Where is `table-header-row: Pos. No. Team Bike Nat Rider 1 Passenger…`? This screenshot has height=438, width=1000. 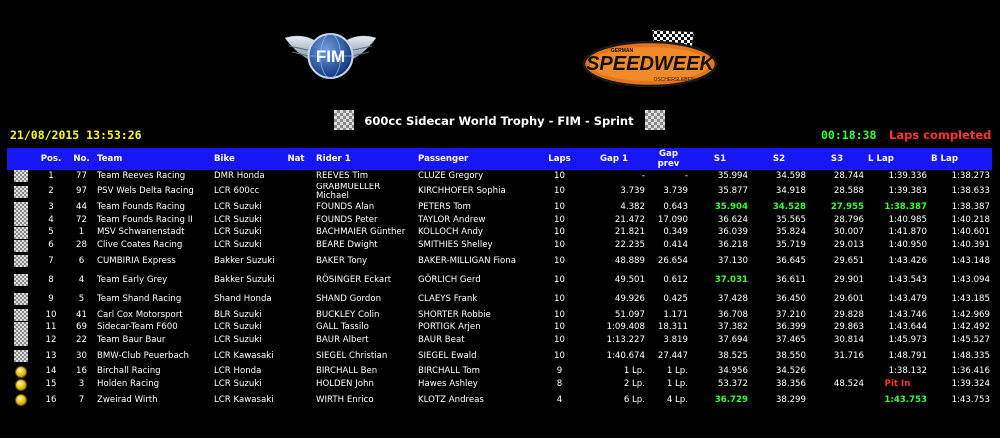
table-header-row: Pos. No. Team Bike Nat Rider 1 Passenger… is located at coordinates (499, 159).